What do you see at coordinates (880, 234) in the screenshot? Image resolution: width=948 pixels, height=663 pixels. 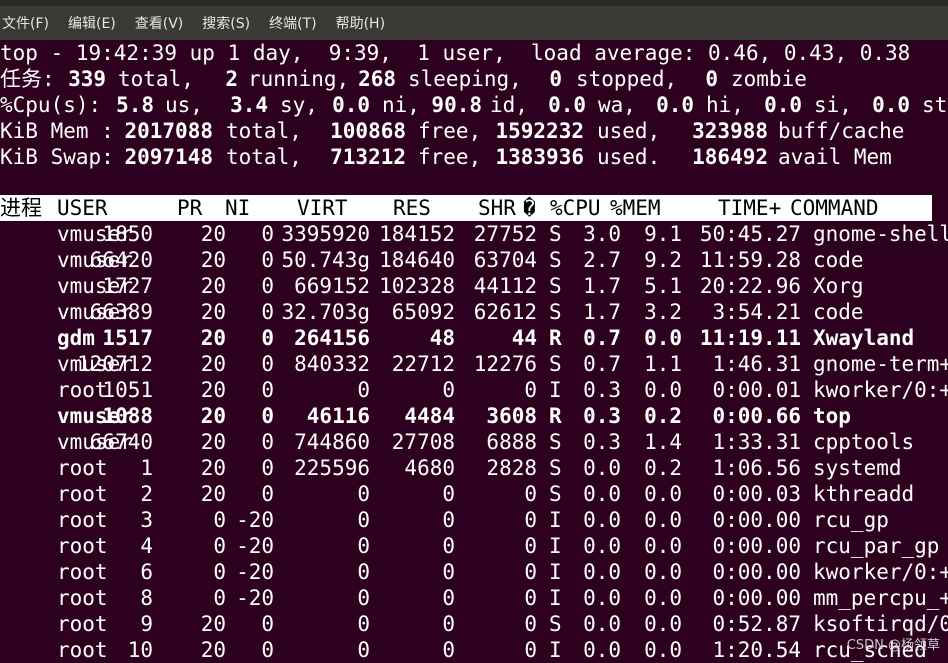 I see `cell-command: gnome-shell` at bounding box center [880, 234].